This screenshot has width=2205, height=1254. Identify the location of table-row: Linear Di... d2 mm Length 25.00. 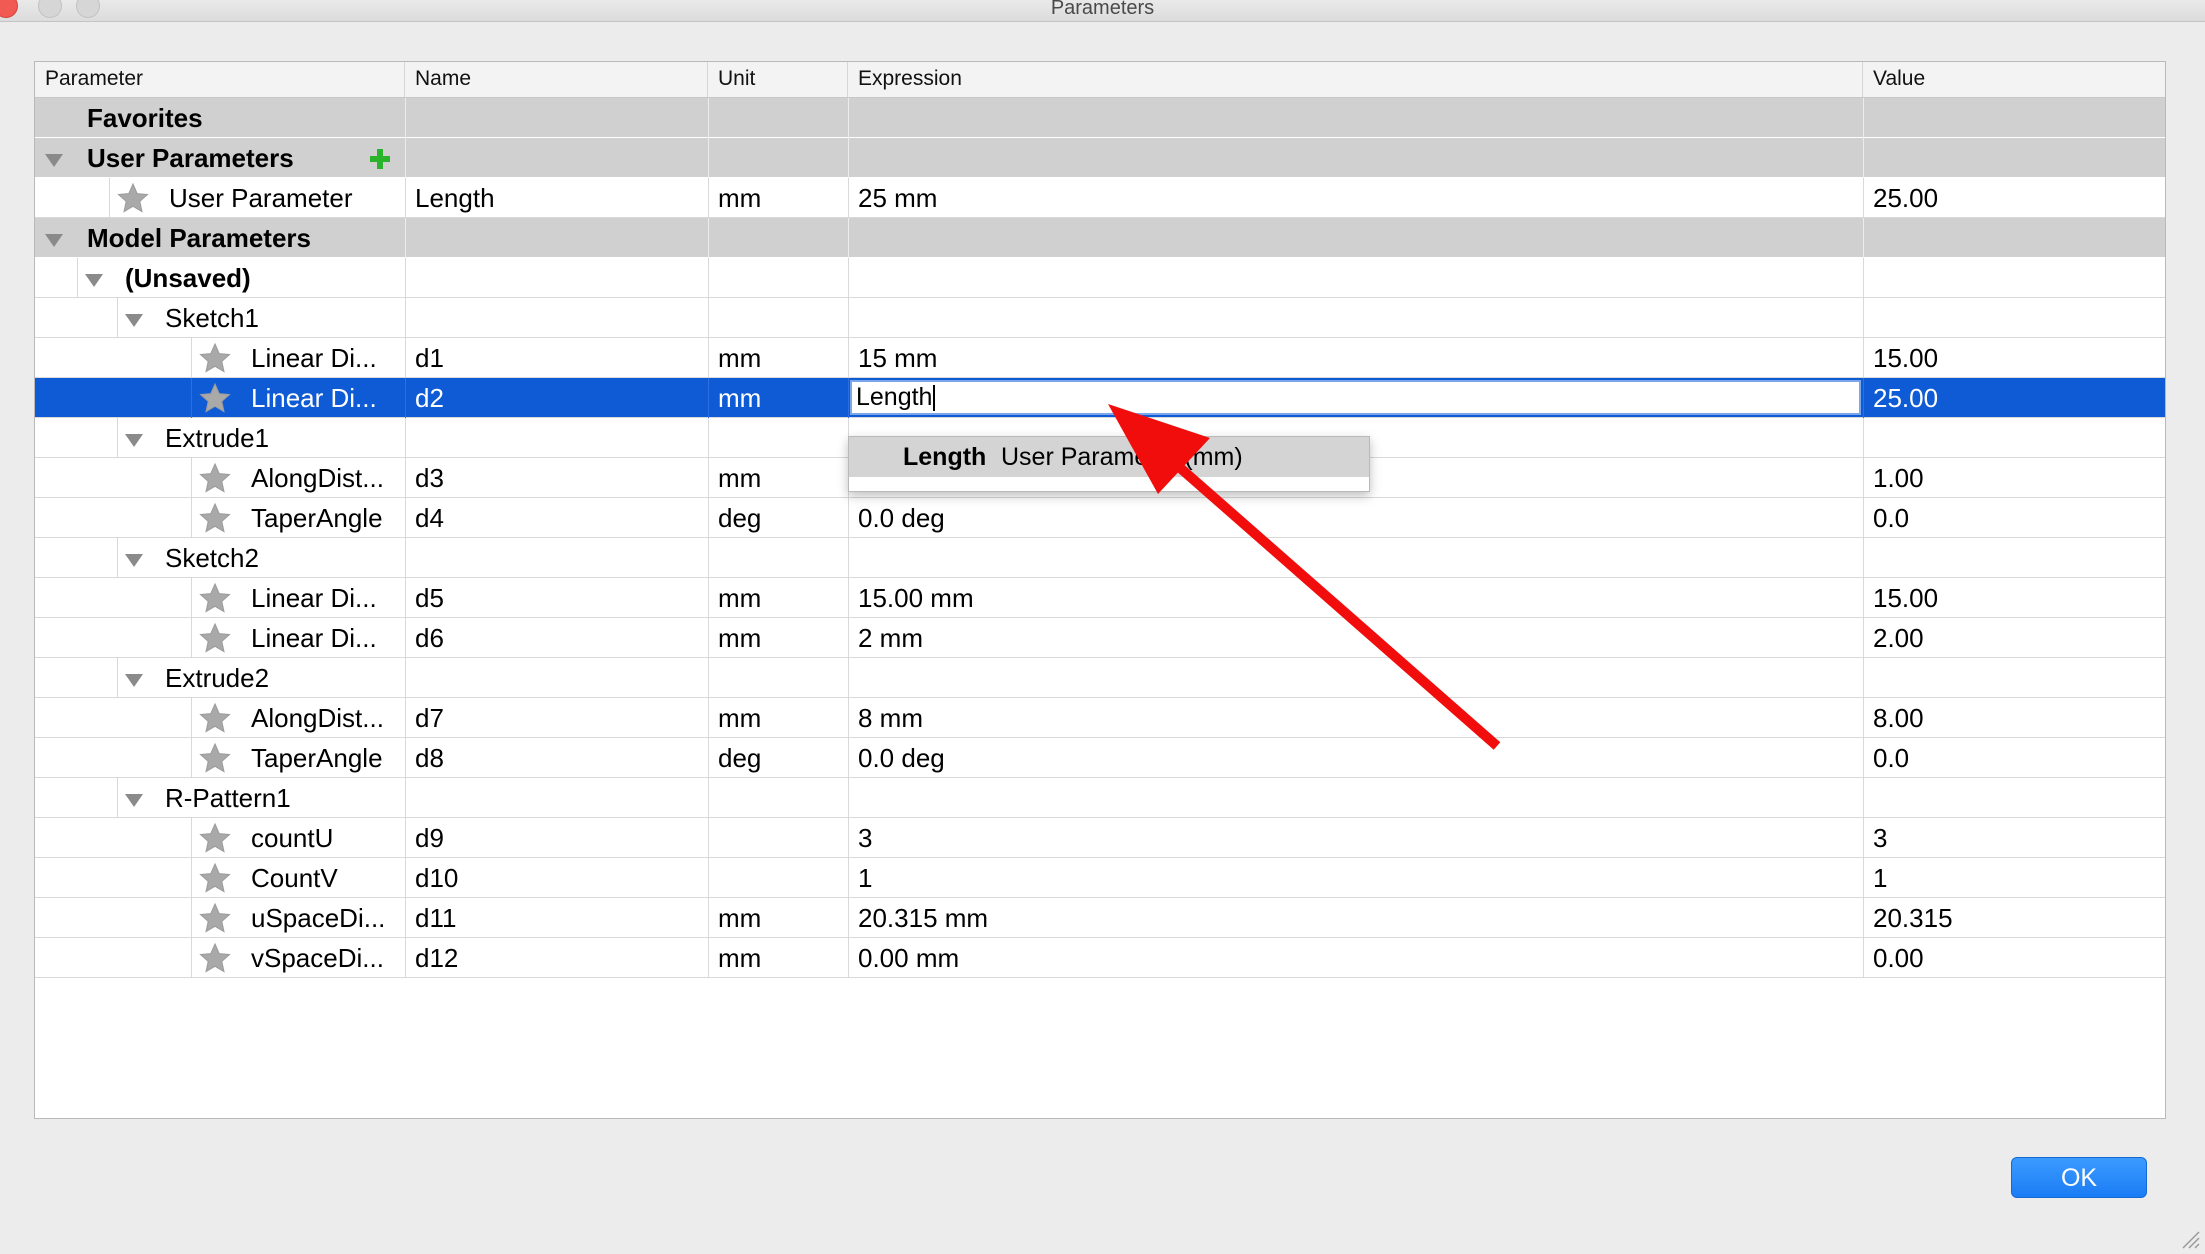
(1100, 398).